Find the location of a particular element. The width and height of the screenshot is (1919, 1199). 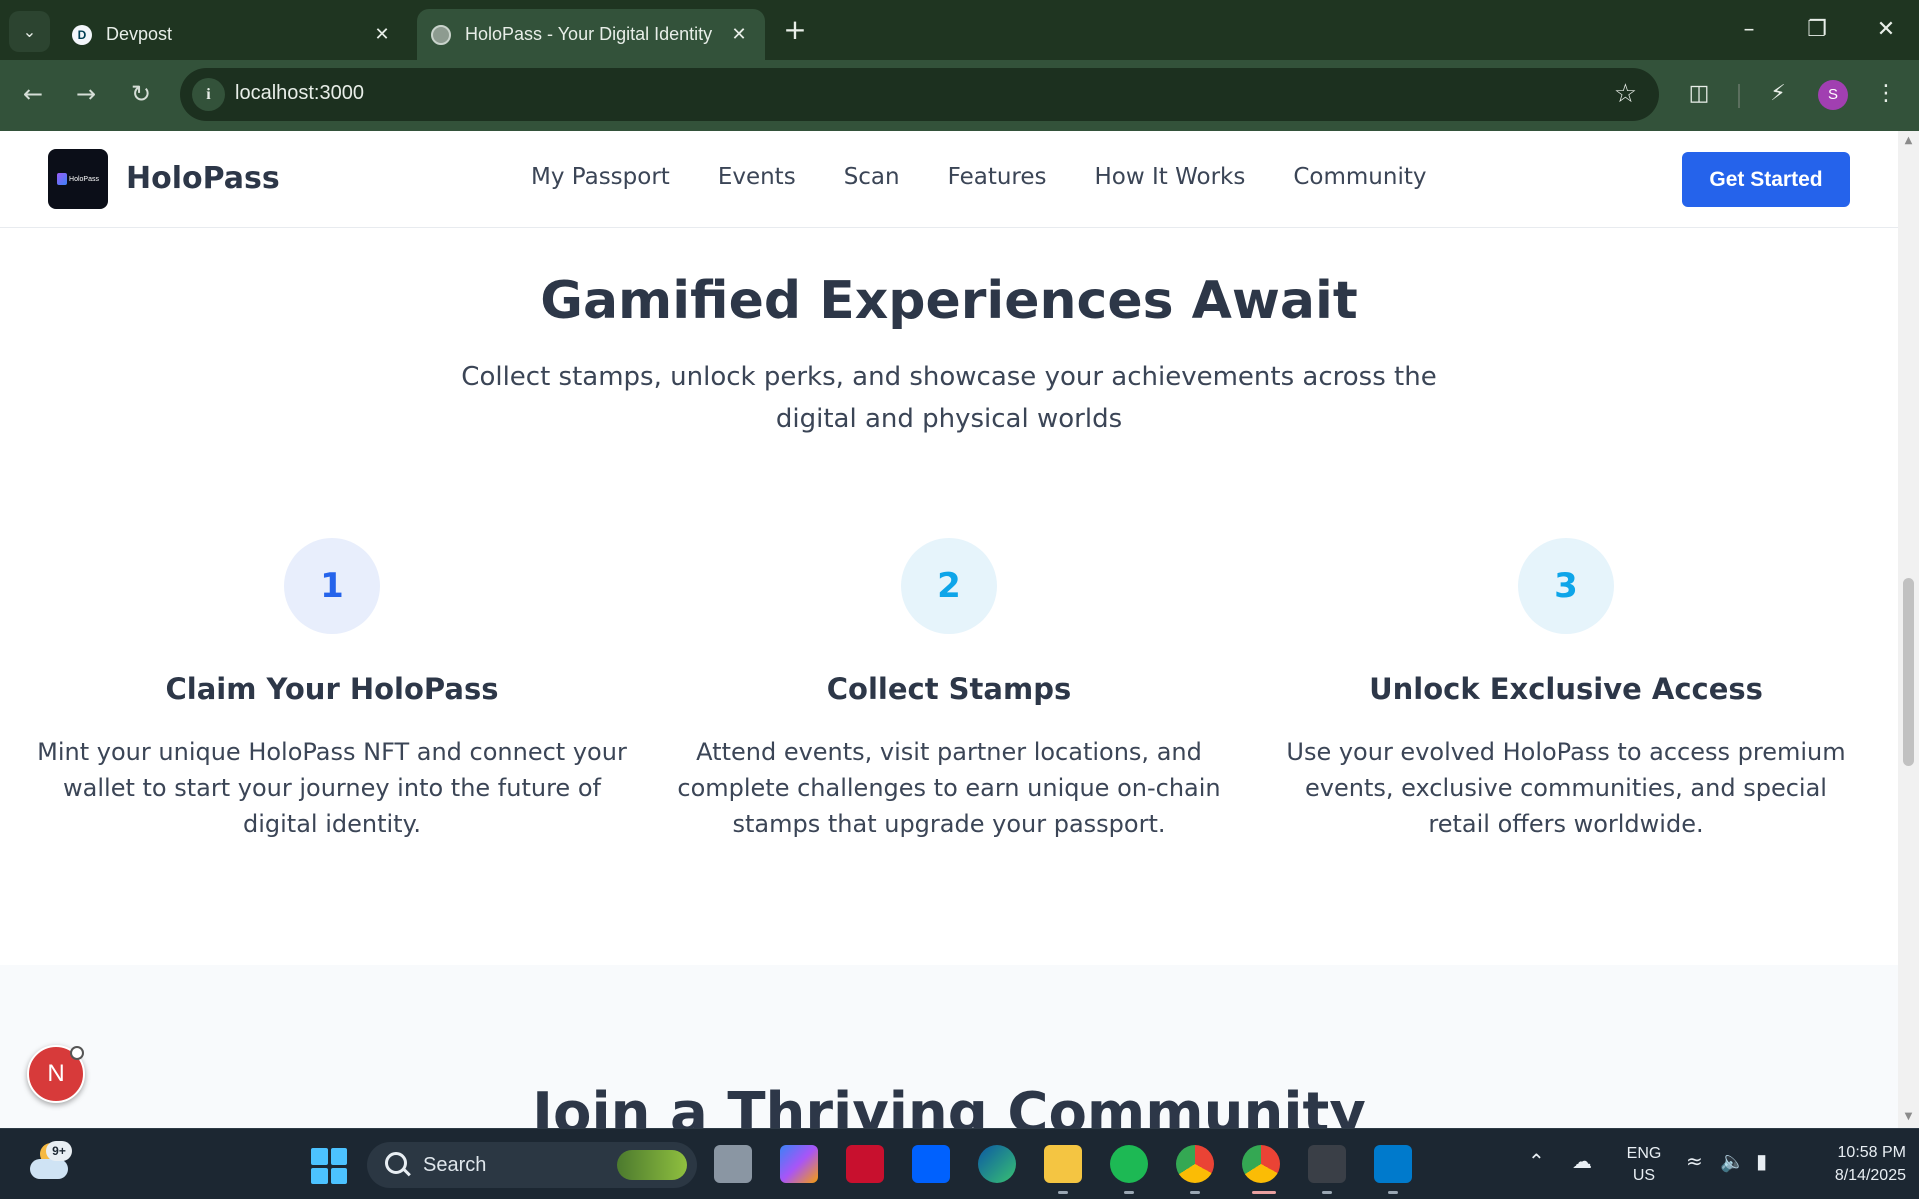

scrollbar-thumb is located at coordinates (1908, 672).